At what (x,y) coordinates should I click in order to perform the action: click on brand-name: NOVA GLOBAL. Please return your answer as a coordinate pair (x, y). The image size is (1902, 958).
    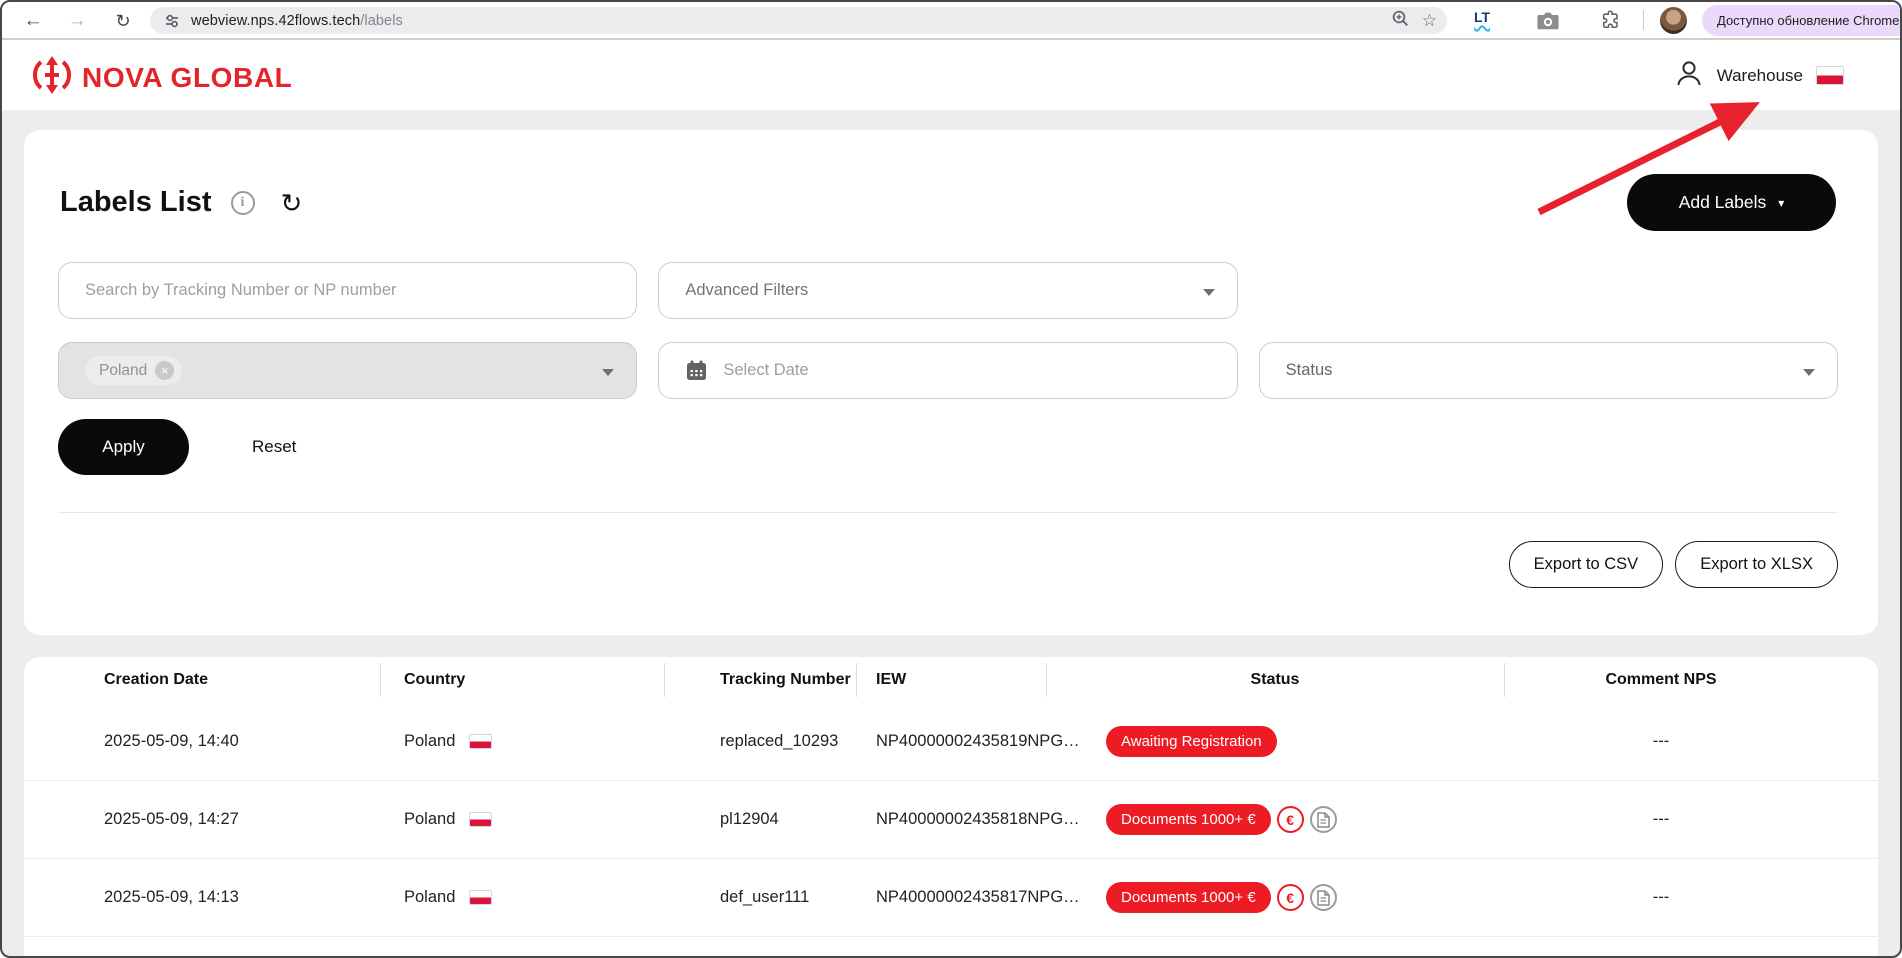
    Looking at the image, I should click on (187, 77).